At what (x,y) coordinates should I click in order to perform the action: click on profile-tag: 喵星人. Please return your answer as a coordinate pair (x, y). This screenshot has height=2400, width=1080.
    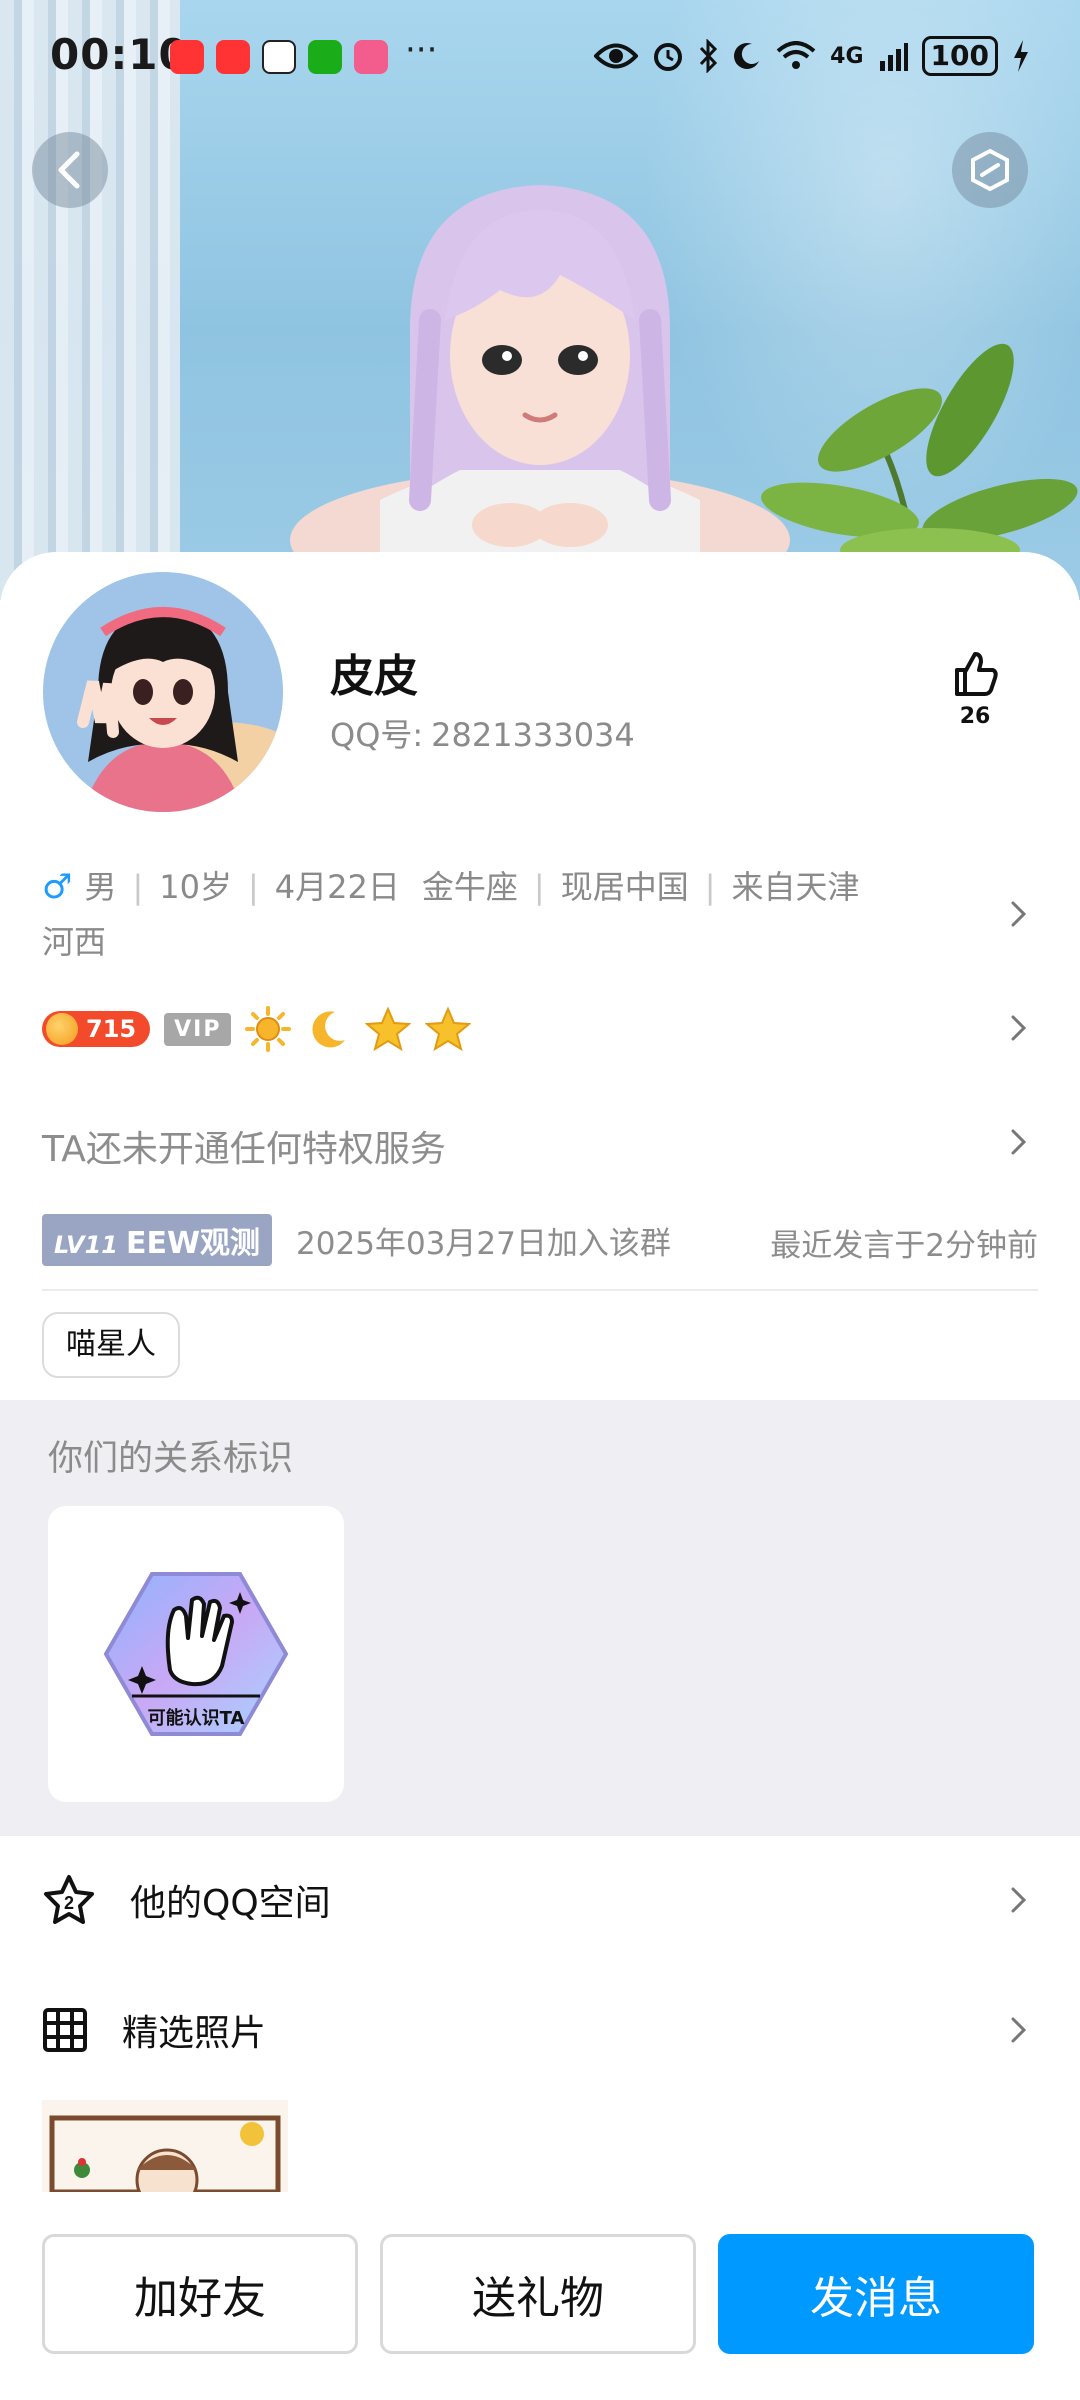
    Looking at the image, I should click on (111, 1345).